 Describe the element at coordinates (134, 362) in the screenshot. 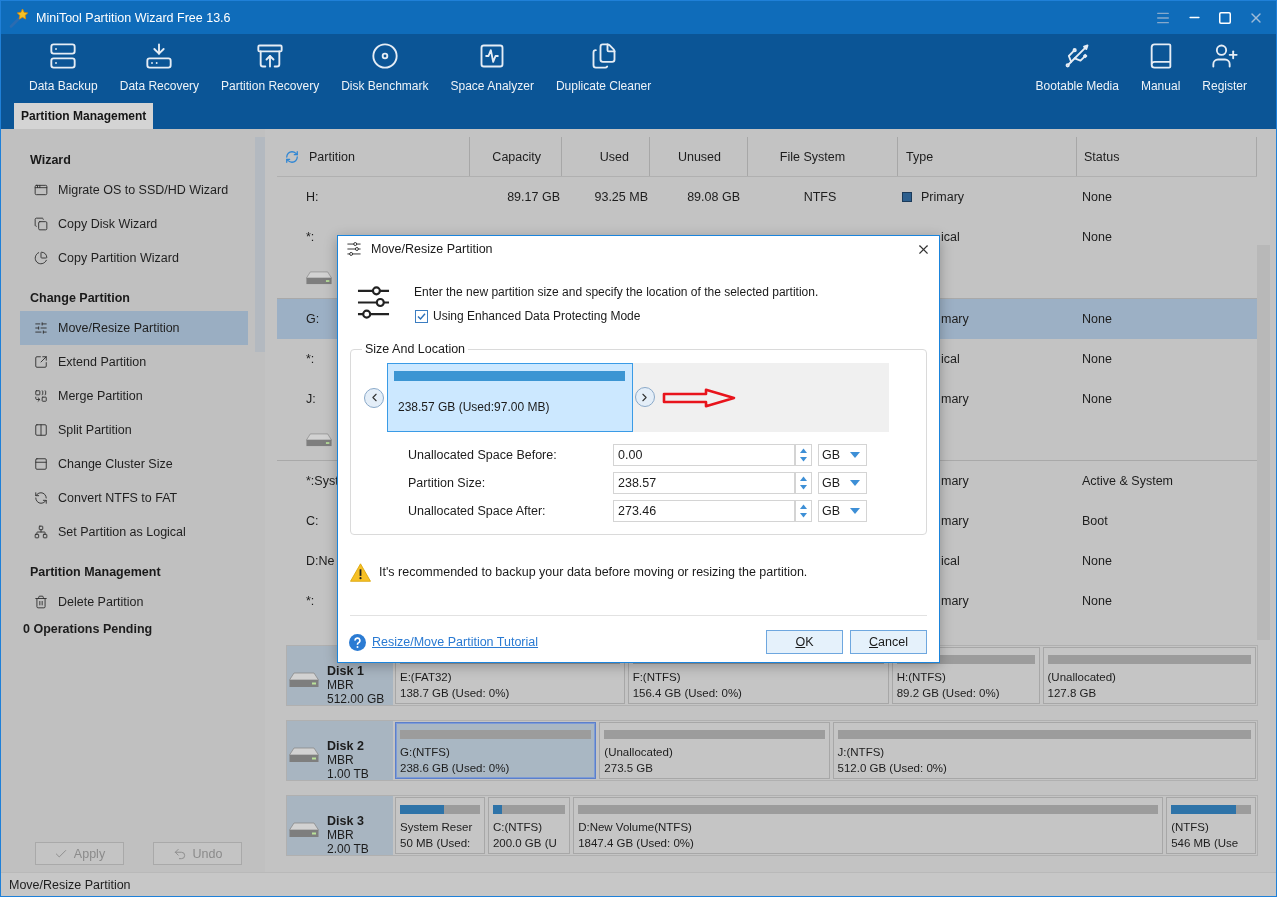

I see `sidebar-item: Extend Partition` at that location.